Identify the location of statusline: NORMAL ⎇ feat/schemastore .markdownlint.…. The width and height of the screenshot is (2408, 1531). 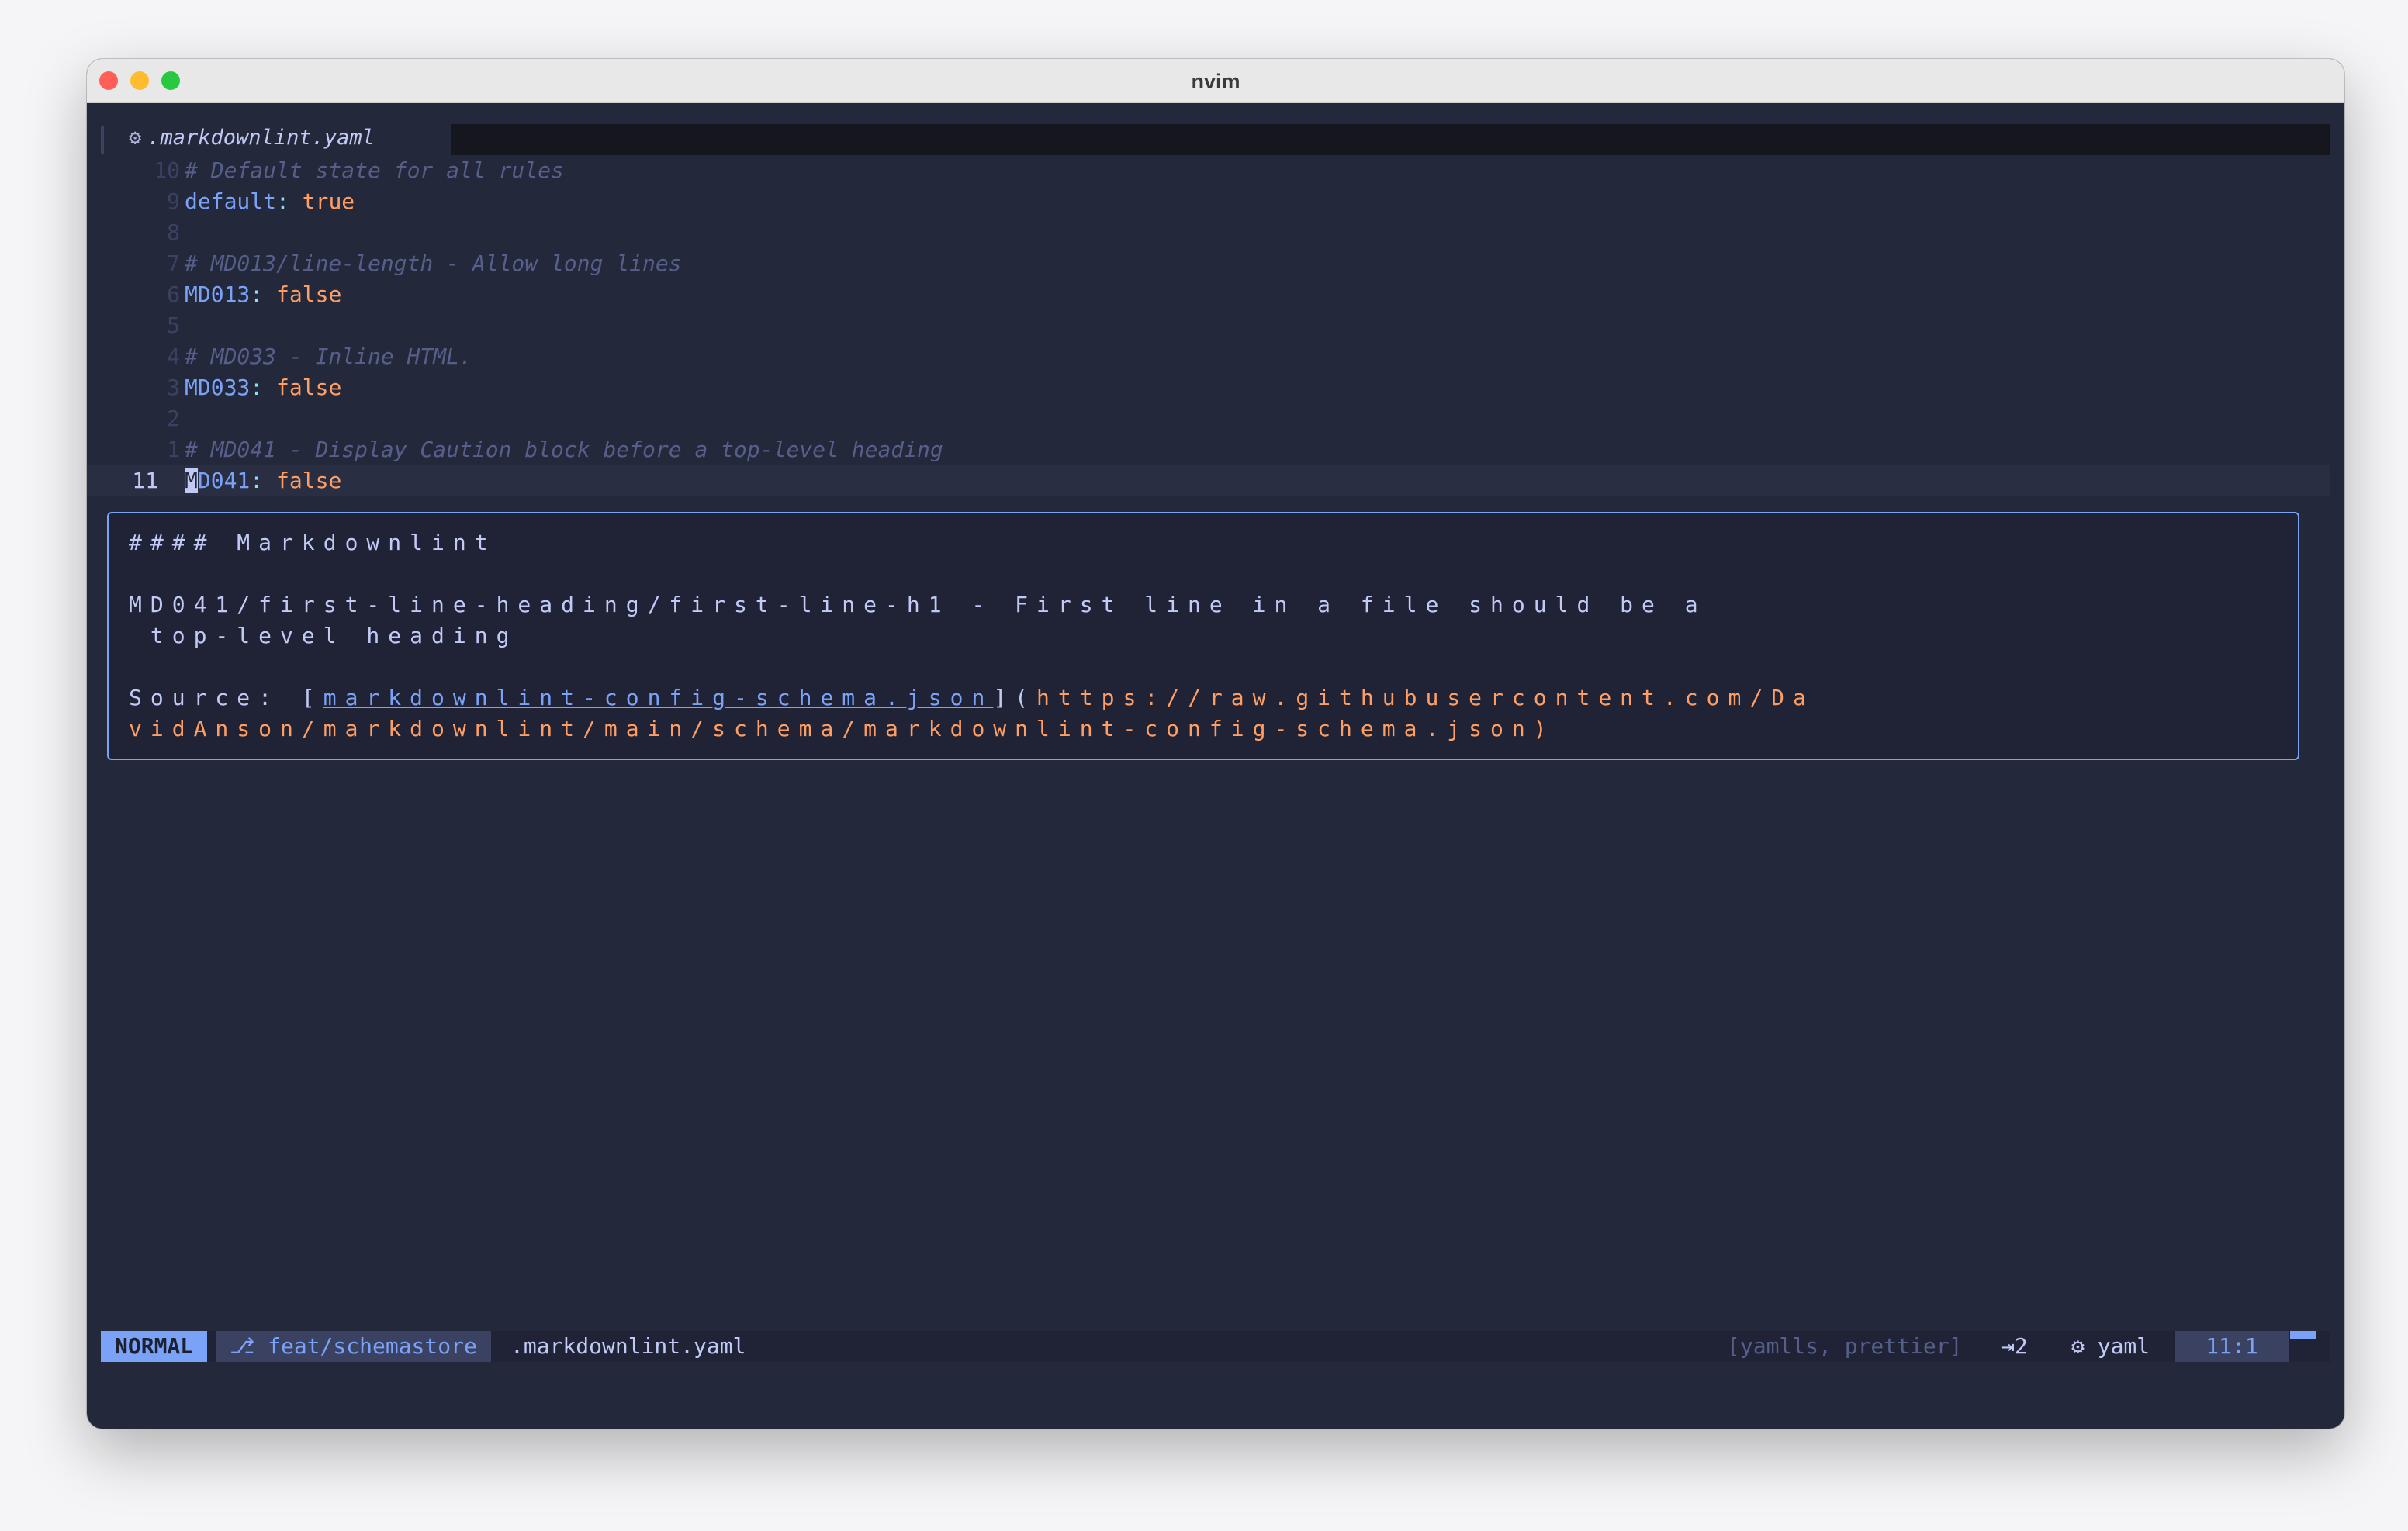
(1215, 1346).